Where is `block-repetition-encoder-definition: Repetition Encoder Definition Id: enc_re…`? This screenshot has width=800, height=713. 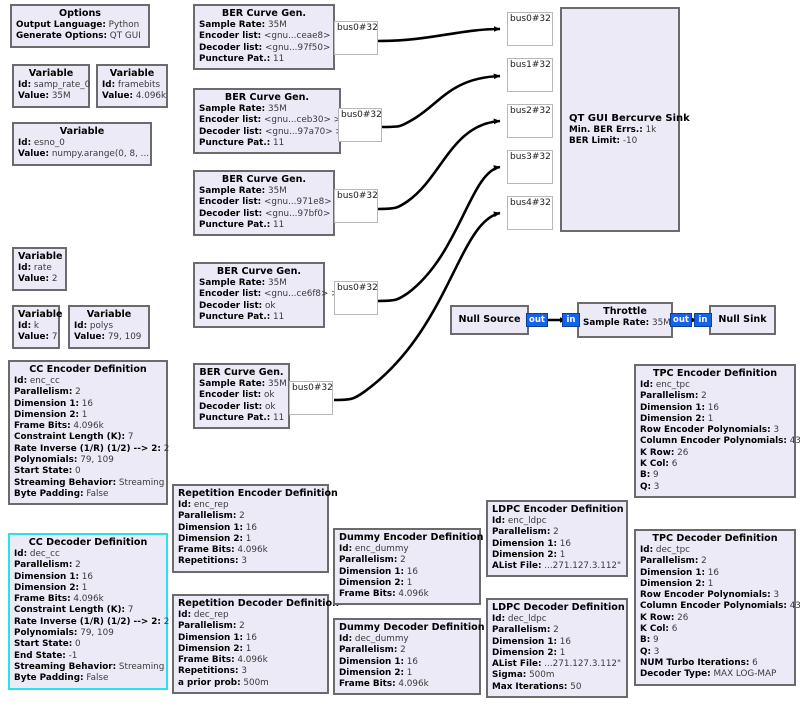 block-repetition-encoder-definition: Repetition Encoder Definition Id: enc_re… is located at coordinates (255, 528).